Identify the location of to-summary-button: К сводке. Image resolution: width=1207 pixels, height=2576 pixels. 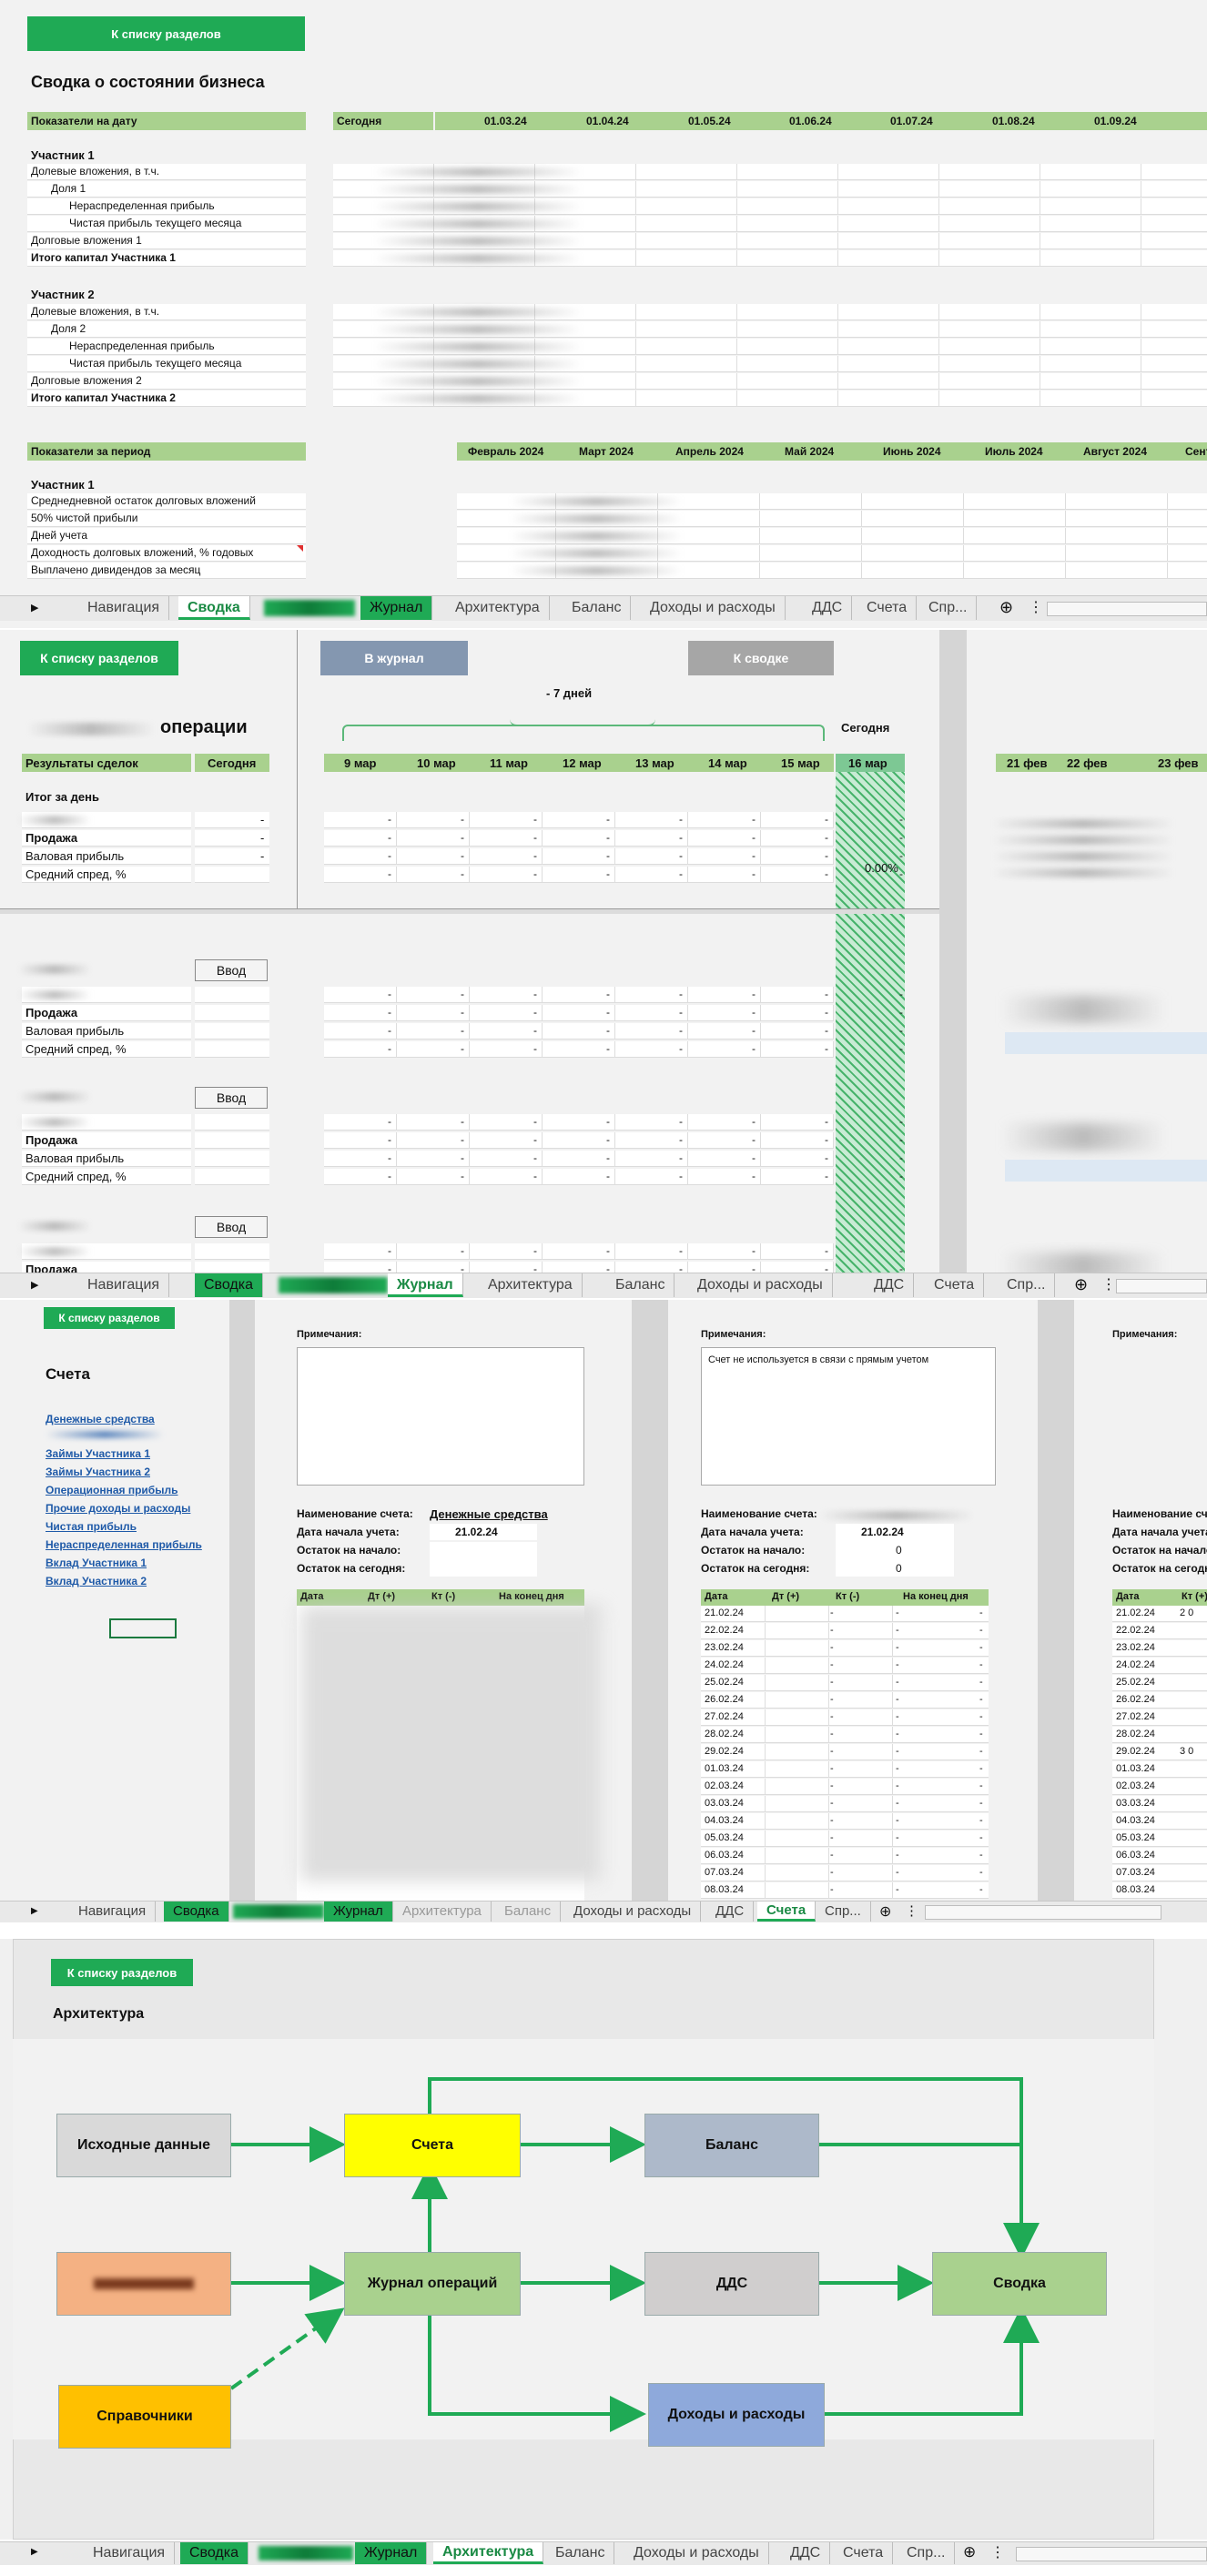
(761, 658).